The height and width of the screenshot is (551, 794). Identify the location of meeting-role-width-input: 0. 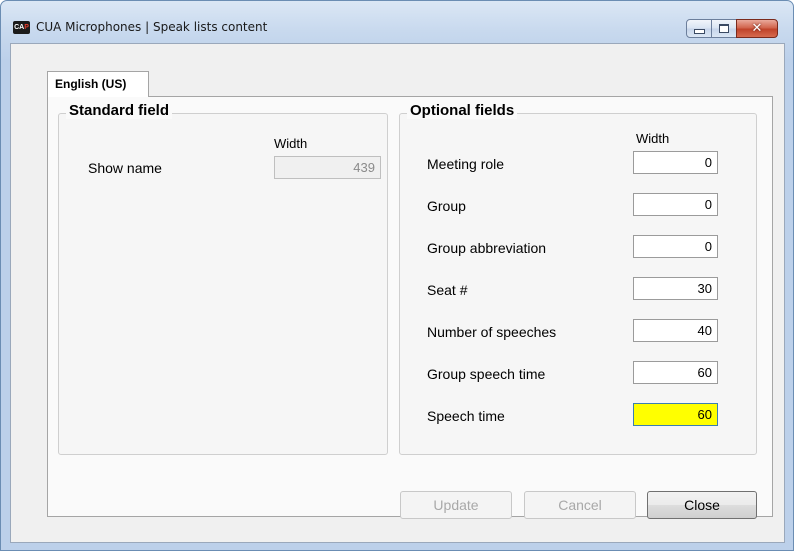
(675, 162).